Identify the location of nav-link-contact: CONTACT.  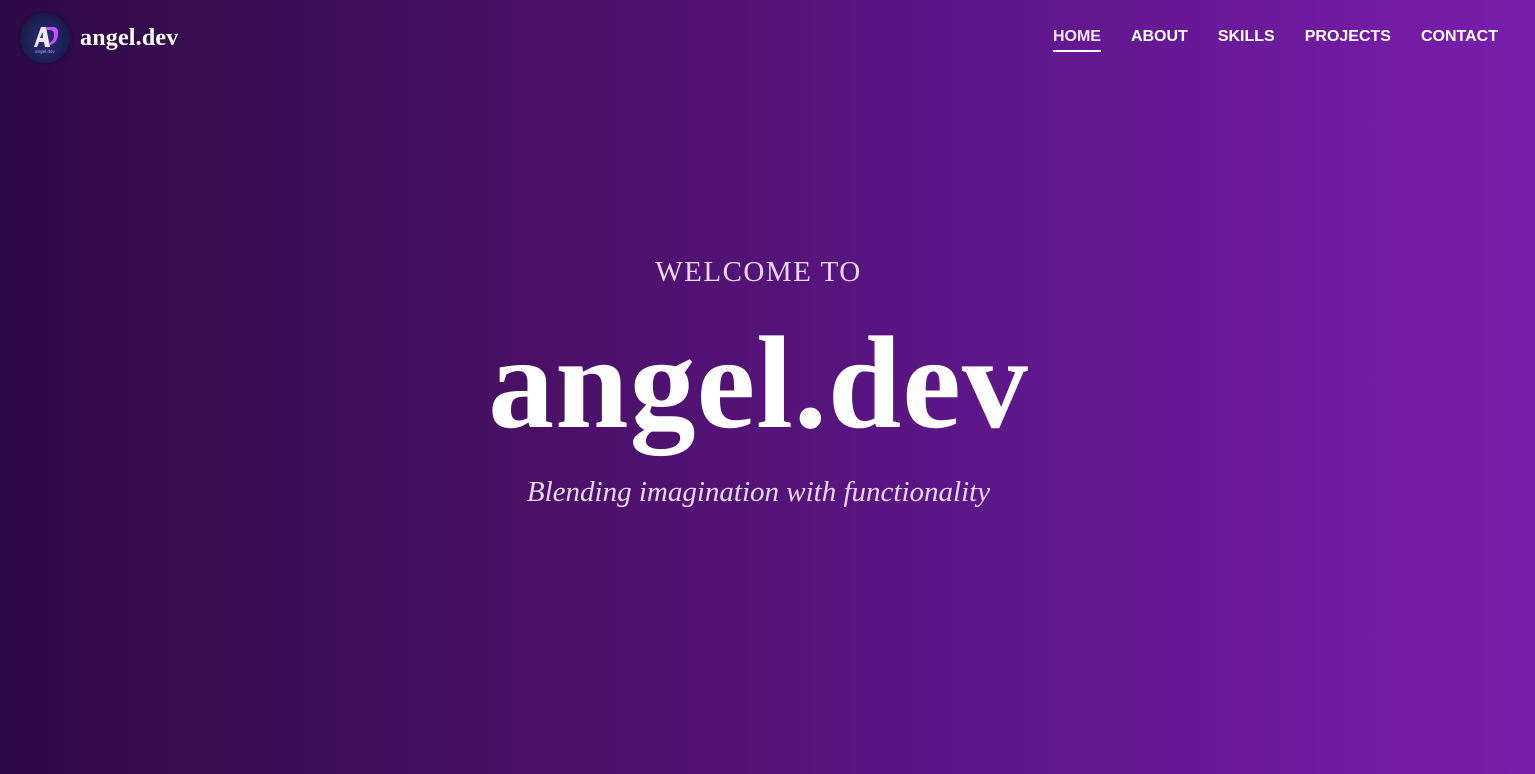
(1459, 39).